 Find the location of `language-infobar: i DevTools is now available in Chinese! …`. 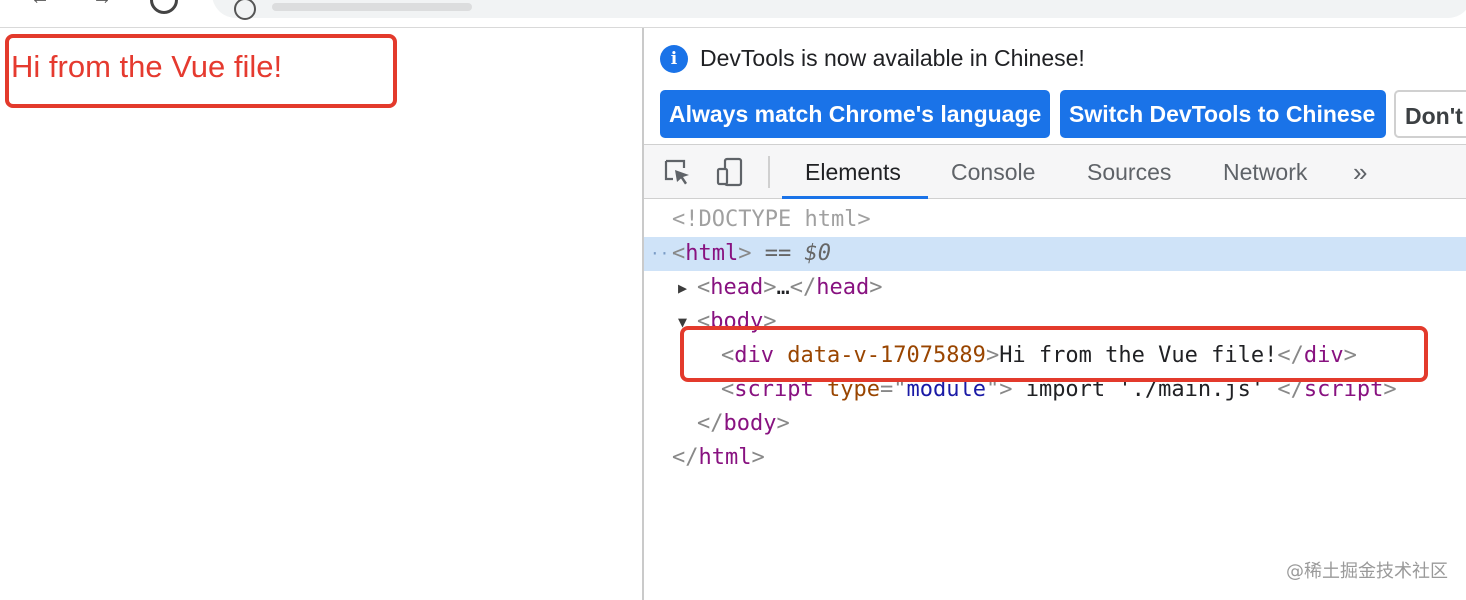

language-infobar: i DevTools is now available in Chinese! … is located at coordinates (1055, 86).